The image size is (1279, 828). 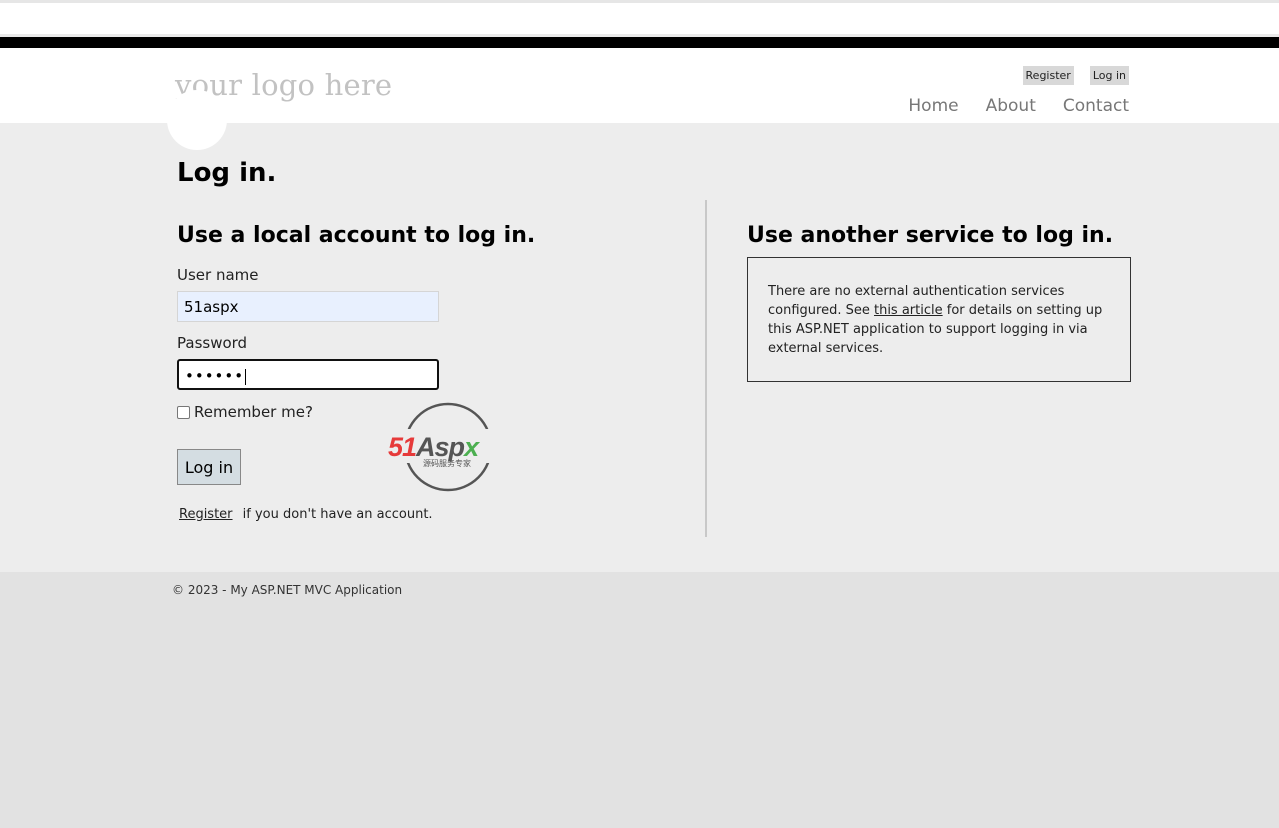 I want to click on register-prompt: Register if you don't have an account., so click(x=306, y=514).